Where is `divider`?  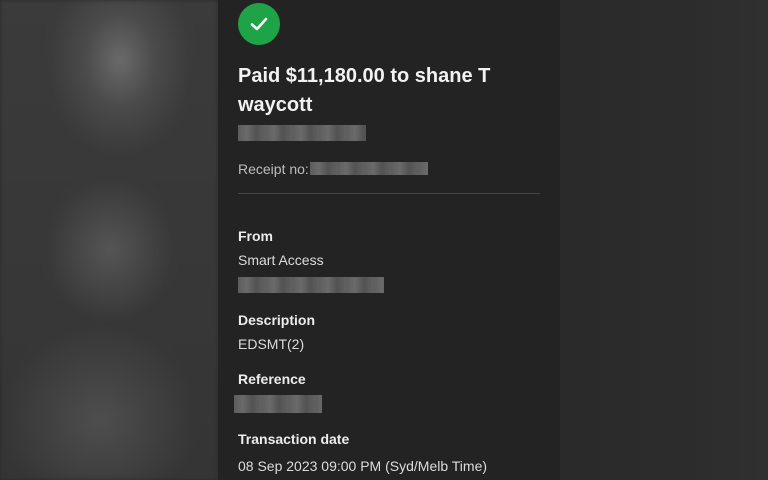 divider is located at coordinates (389, 193).